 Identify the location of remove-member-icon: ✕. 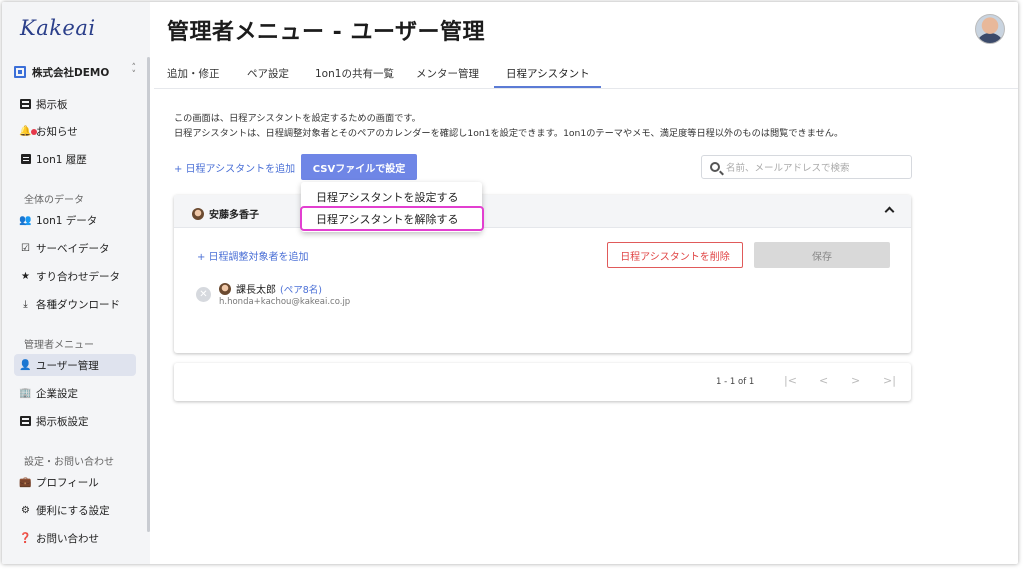
(203, 294).